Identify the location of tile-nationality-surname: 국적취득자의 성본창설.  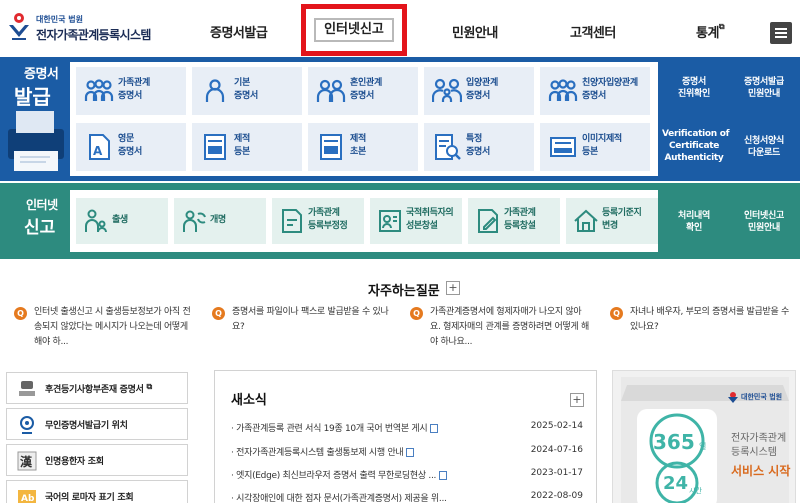
(416, 221).